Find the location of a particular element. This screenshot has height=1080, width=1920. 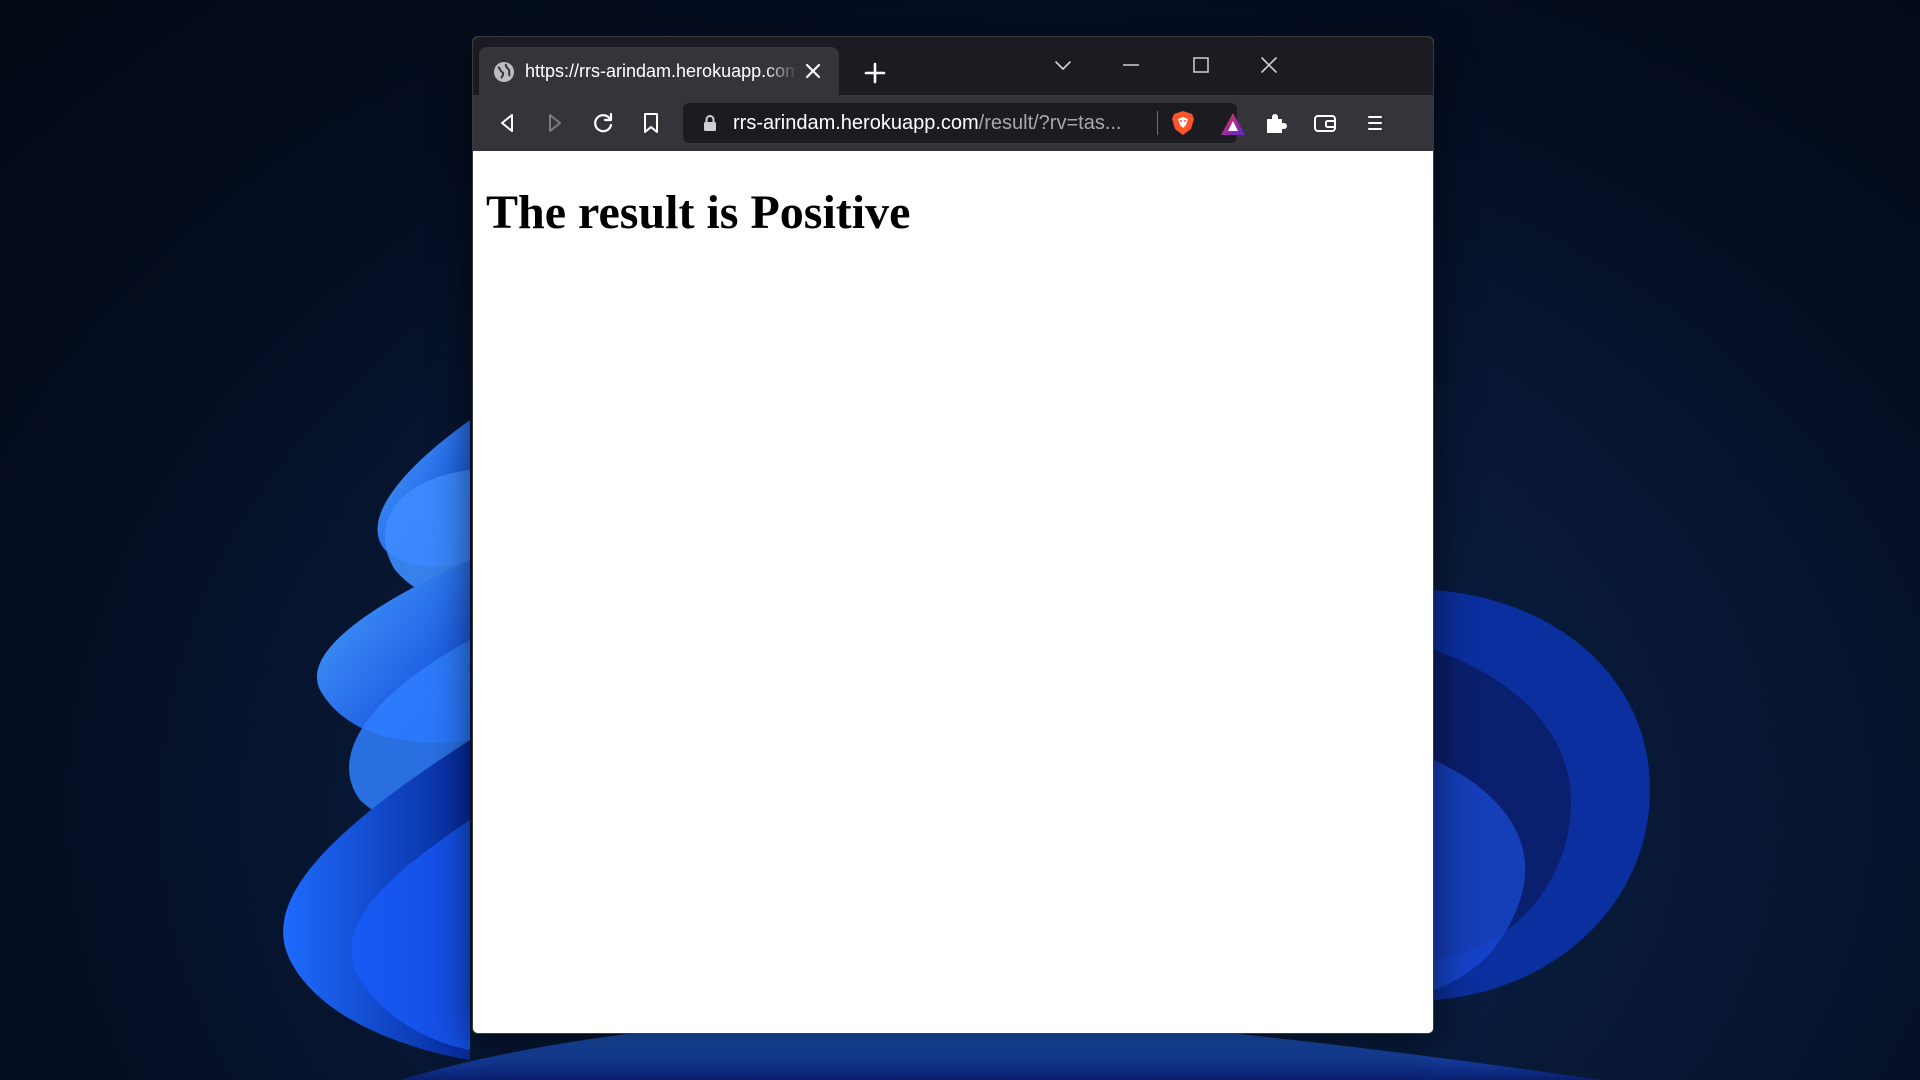

close-window-icon is located at coordinates (1269, 65).